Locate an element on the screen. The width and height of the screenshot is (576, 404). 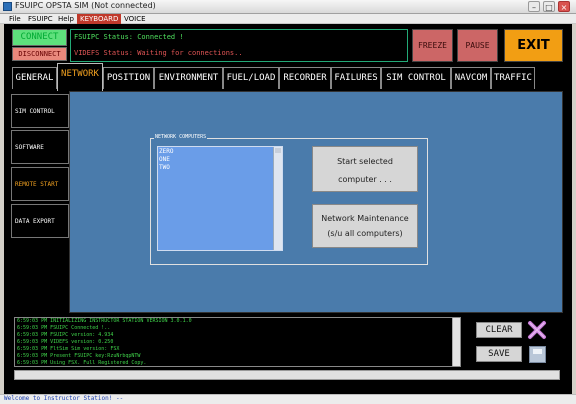
menu-fsuipc: FSUIPC is located at coordinates (40, 19).